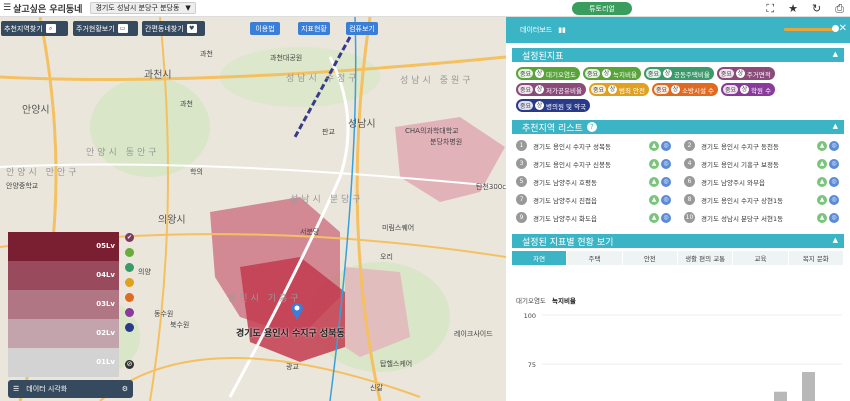 The height and width of the screenshot is (401, 850). I want to click on compare-view-button: 컴퓨보기, so click(362, 28).